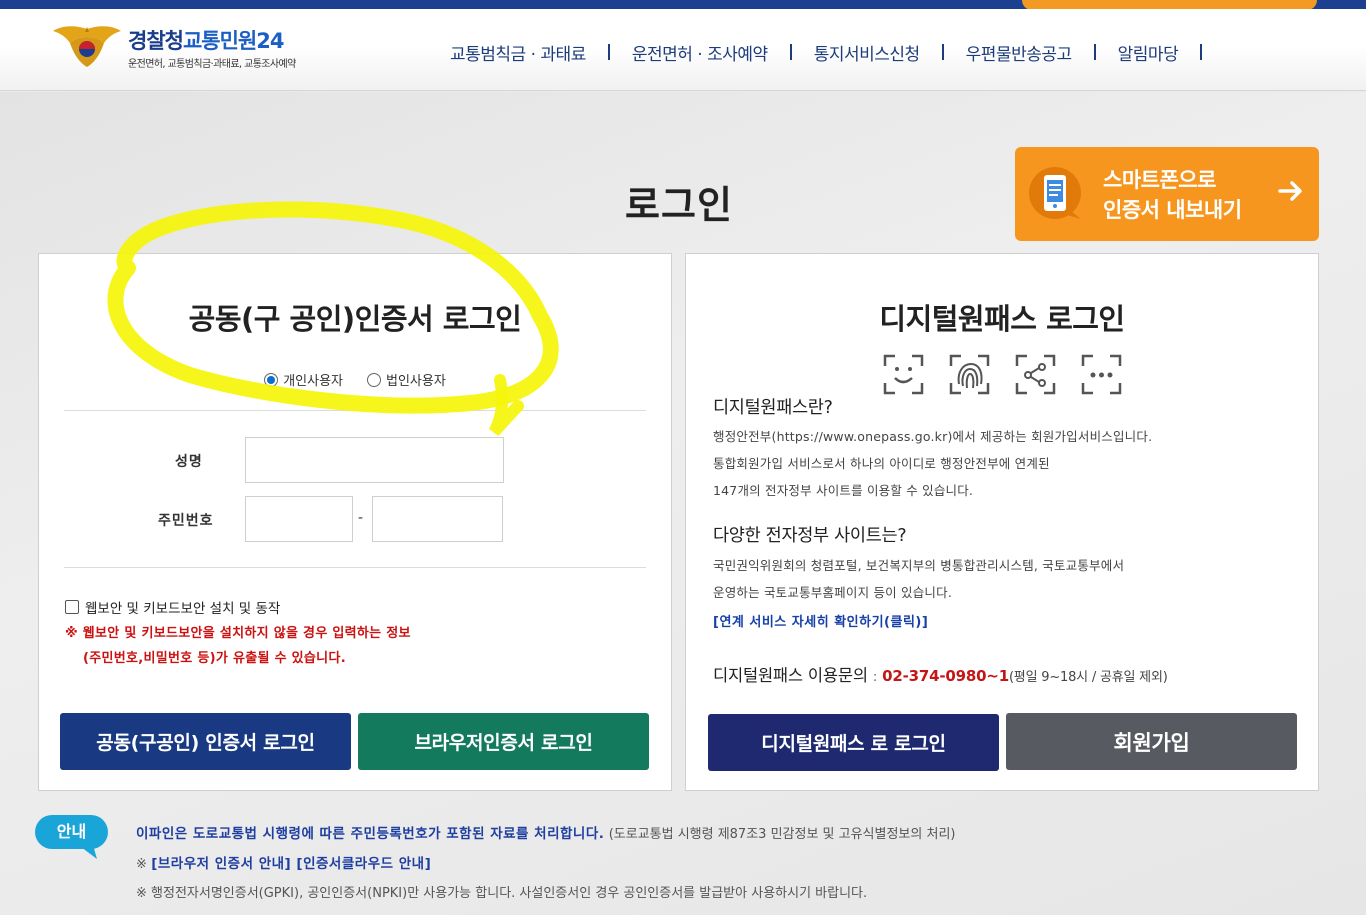  What do you see at coordinates (189, 462) in the screenshot?
I see `name-label: 성명` at bounding box center [189, 462].